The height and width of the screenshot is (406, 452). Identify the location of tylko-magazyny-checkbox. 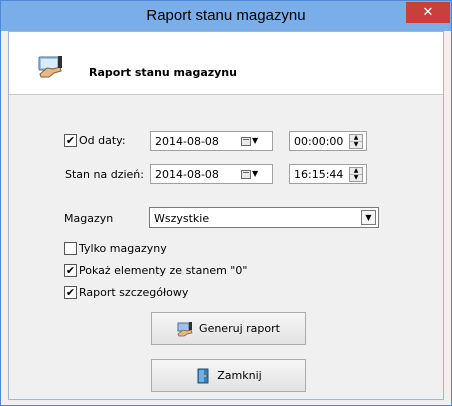
(70, 248).